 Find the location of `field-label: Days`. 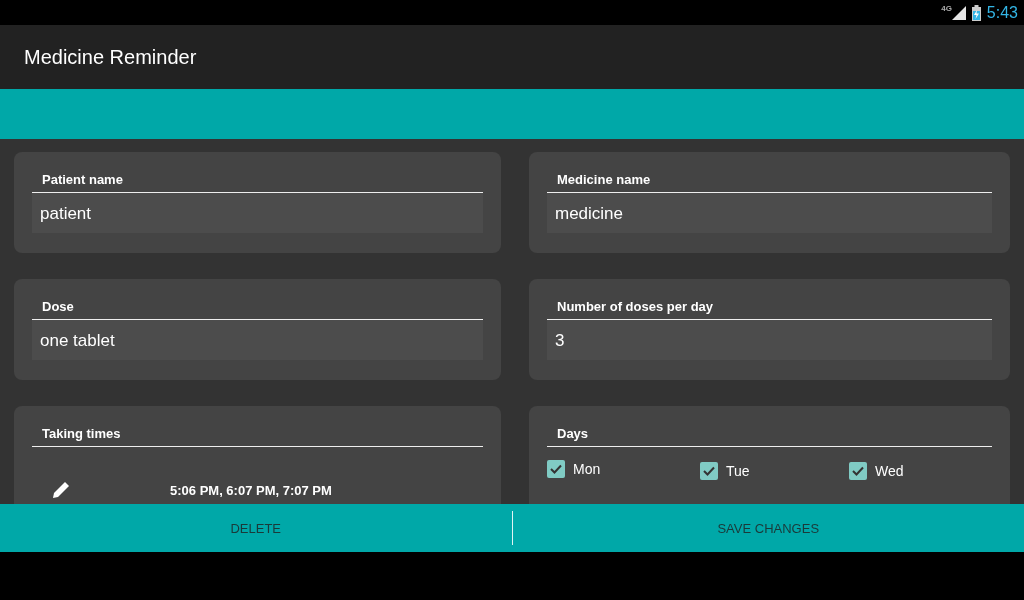

field-label: Days is located at coordinates (769, 435).